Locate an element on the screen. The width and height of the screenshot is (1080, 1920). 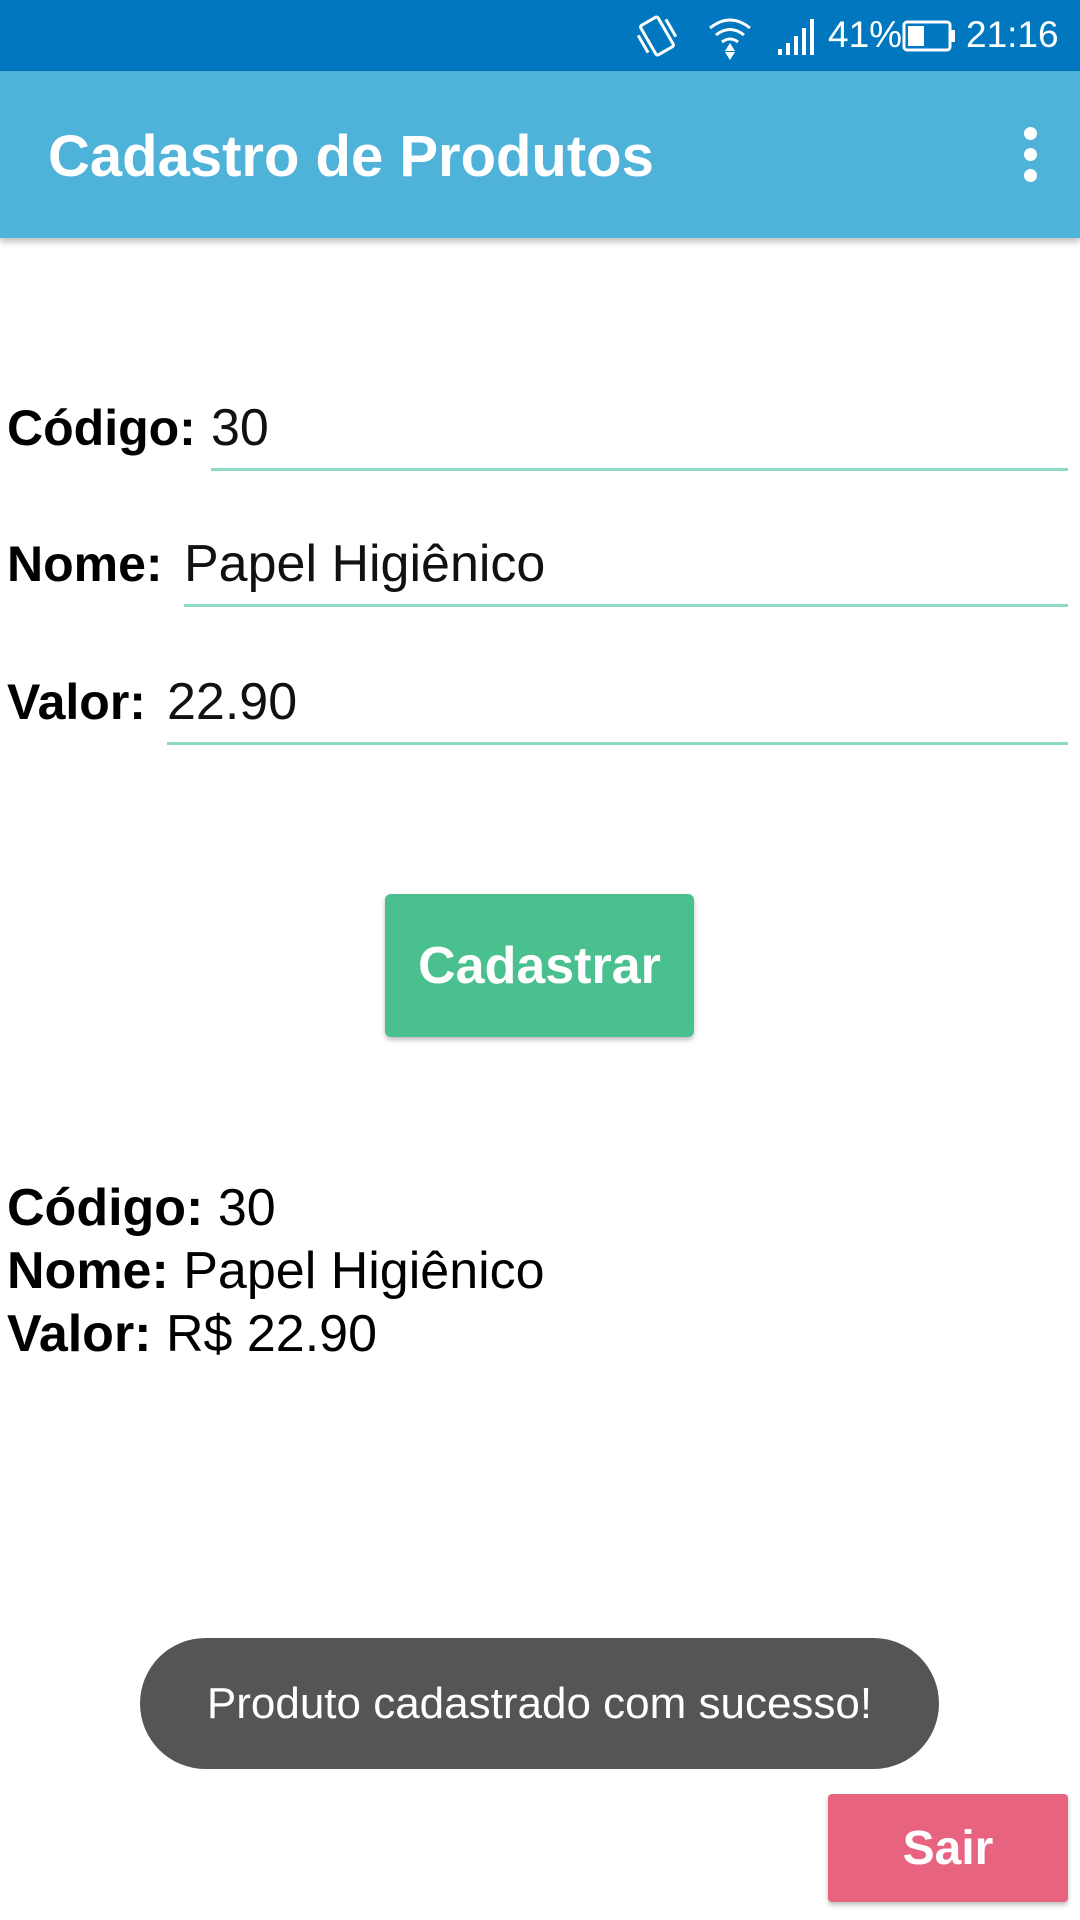
result-name-label: Nome: is located at coordinates (88, 1271).